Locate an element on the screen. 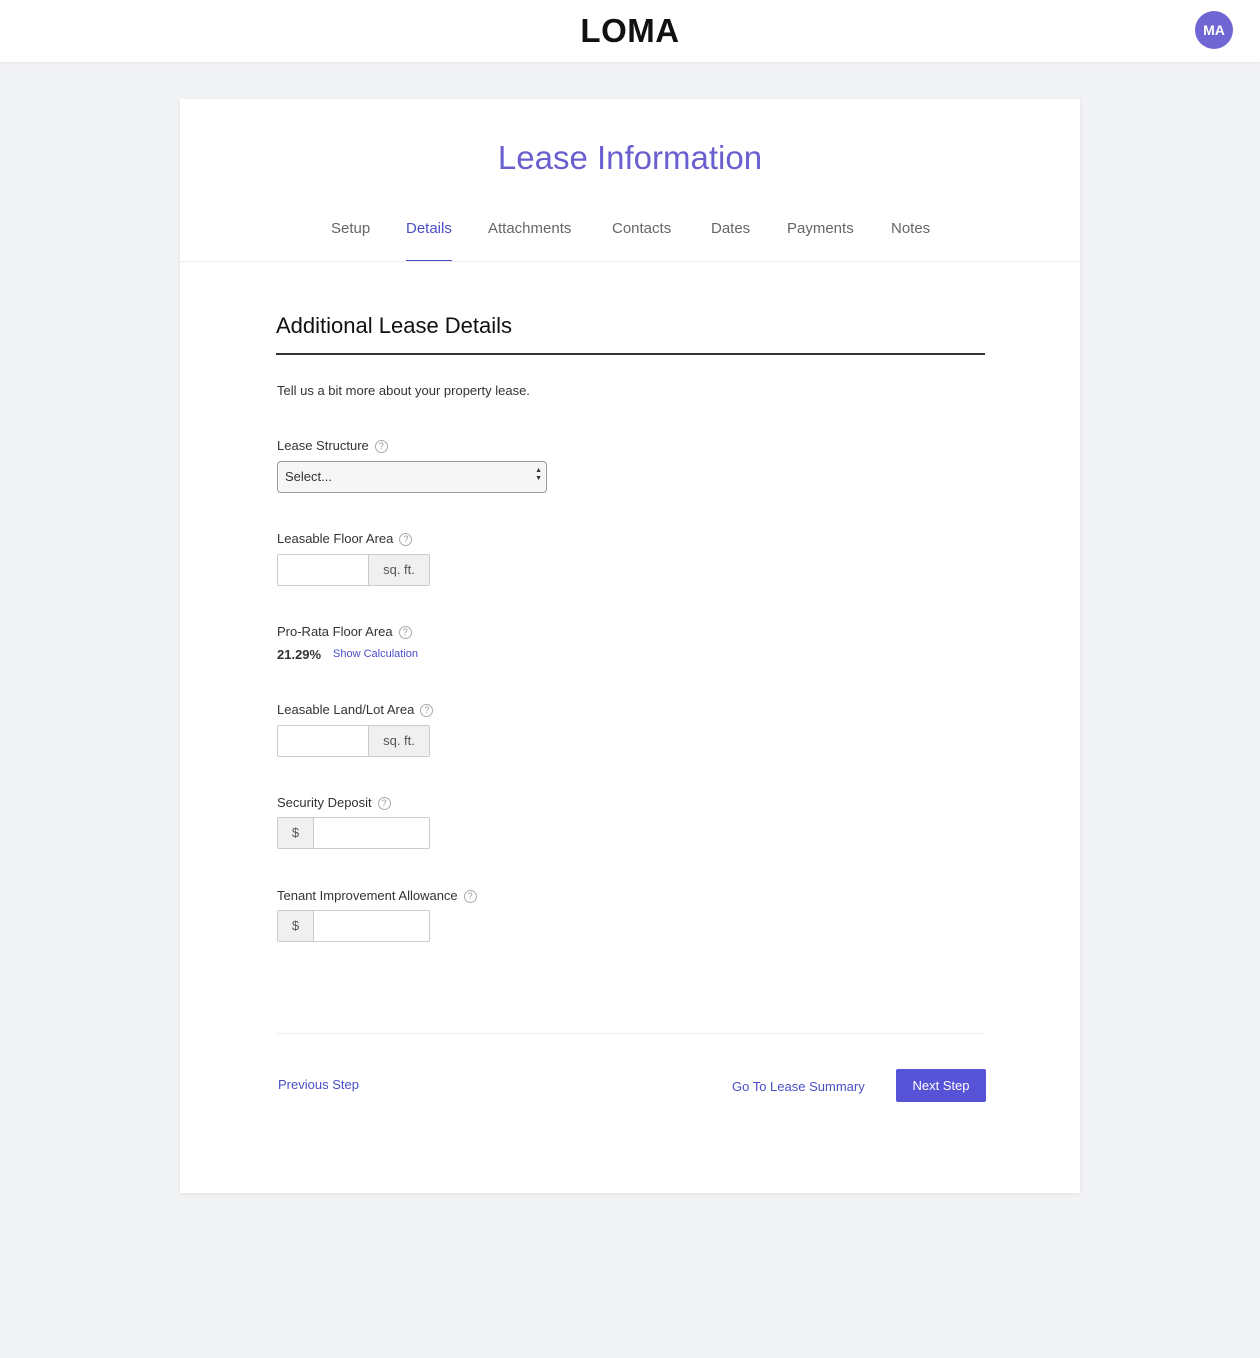 Image resolution: width=1260 pixels, height=1358 pixels. tenant-improvement-group: $ is located at coordinates (353, 926).